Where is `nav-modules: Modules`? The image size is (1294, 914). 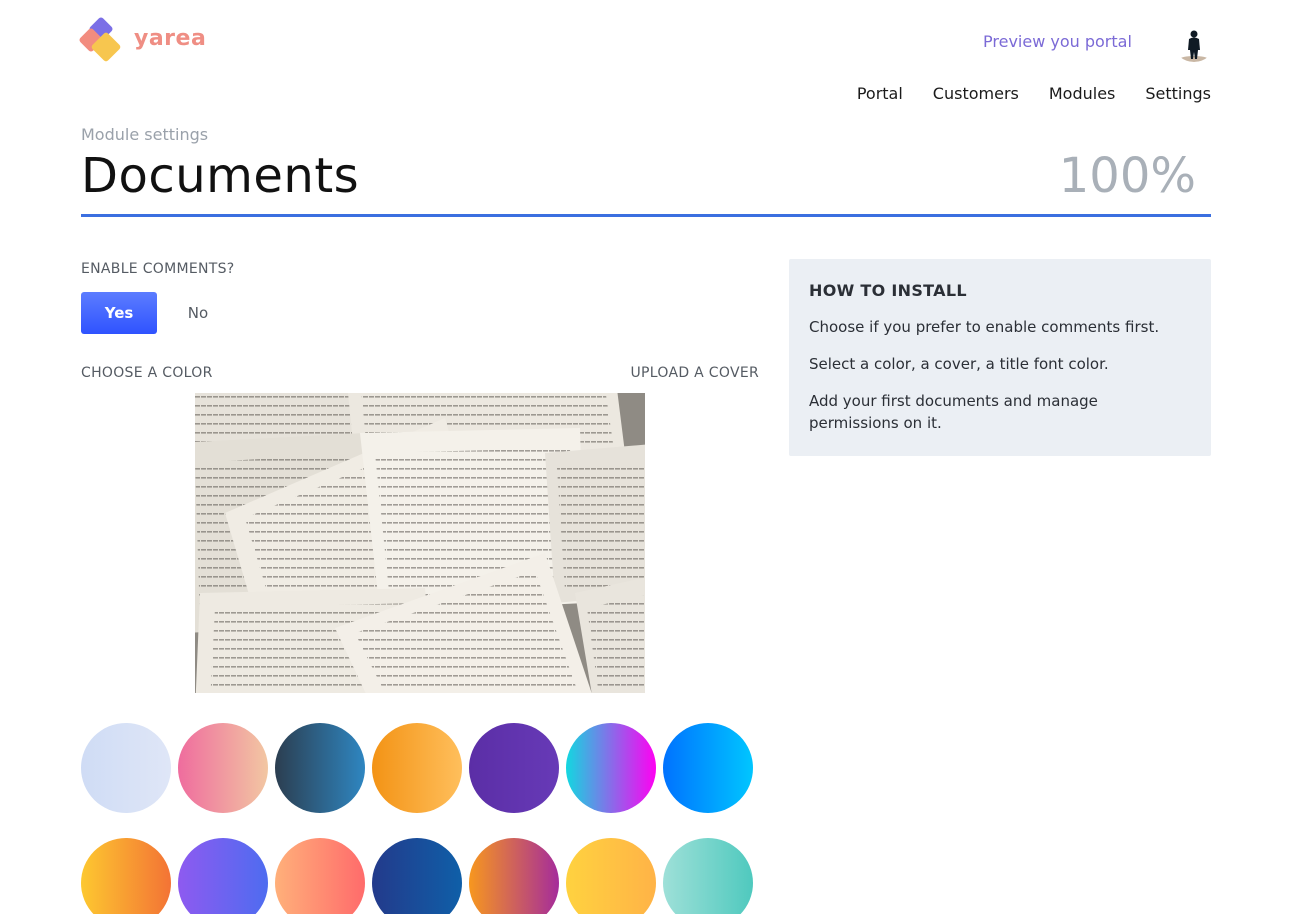 nav-modules: Modules is located at coordinates (1082, 93).